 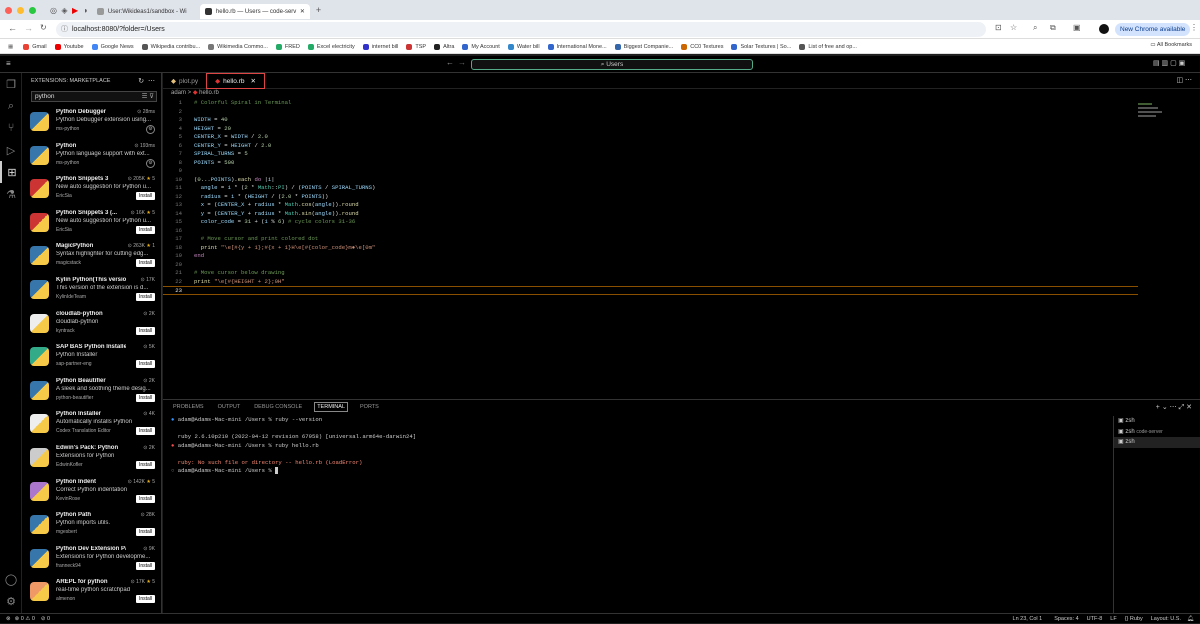 What do you see at coordinates (1134, 619) in the screenshot?
I see `language-mode: {} Ruby` at bounding box center [1134, 619].